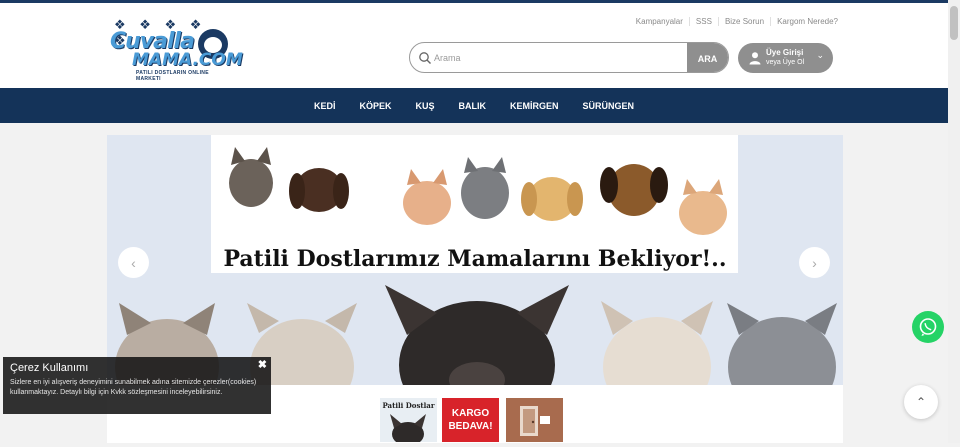 This screenshot has width=960, height=447. I want to click on nav-item-surungen: SÜRÜNGEN, so click(609, 106).